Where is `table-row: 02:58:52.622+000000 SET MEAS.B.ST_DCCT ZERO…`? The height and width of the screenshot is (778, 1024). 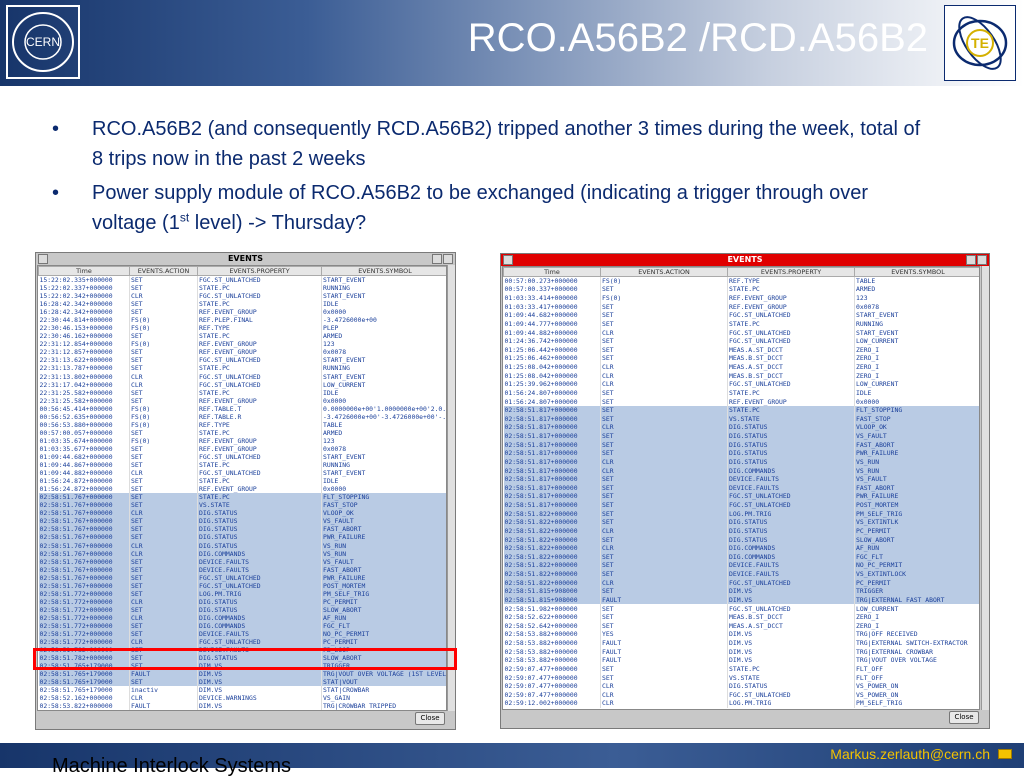
table-row: 02:58:52.622+000000 SET MEAS.B.ST_DCCT ZERO… is located at coordinates (741, 617).